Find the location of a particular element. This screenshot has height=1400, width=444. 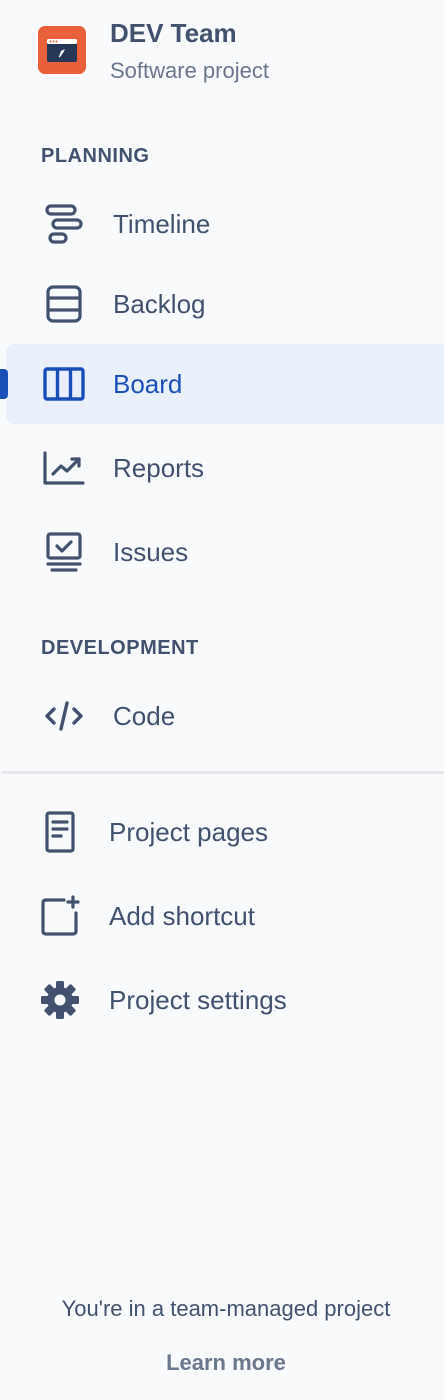

team-managed-message: You're in a team-managed project is located at coordinates (226, 1308).